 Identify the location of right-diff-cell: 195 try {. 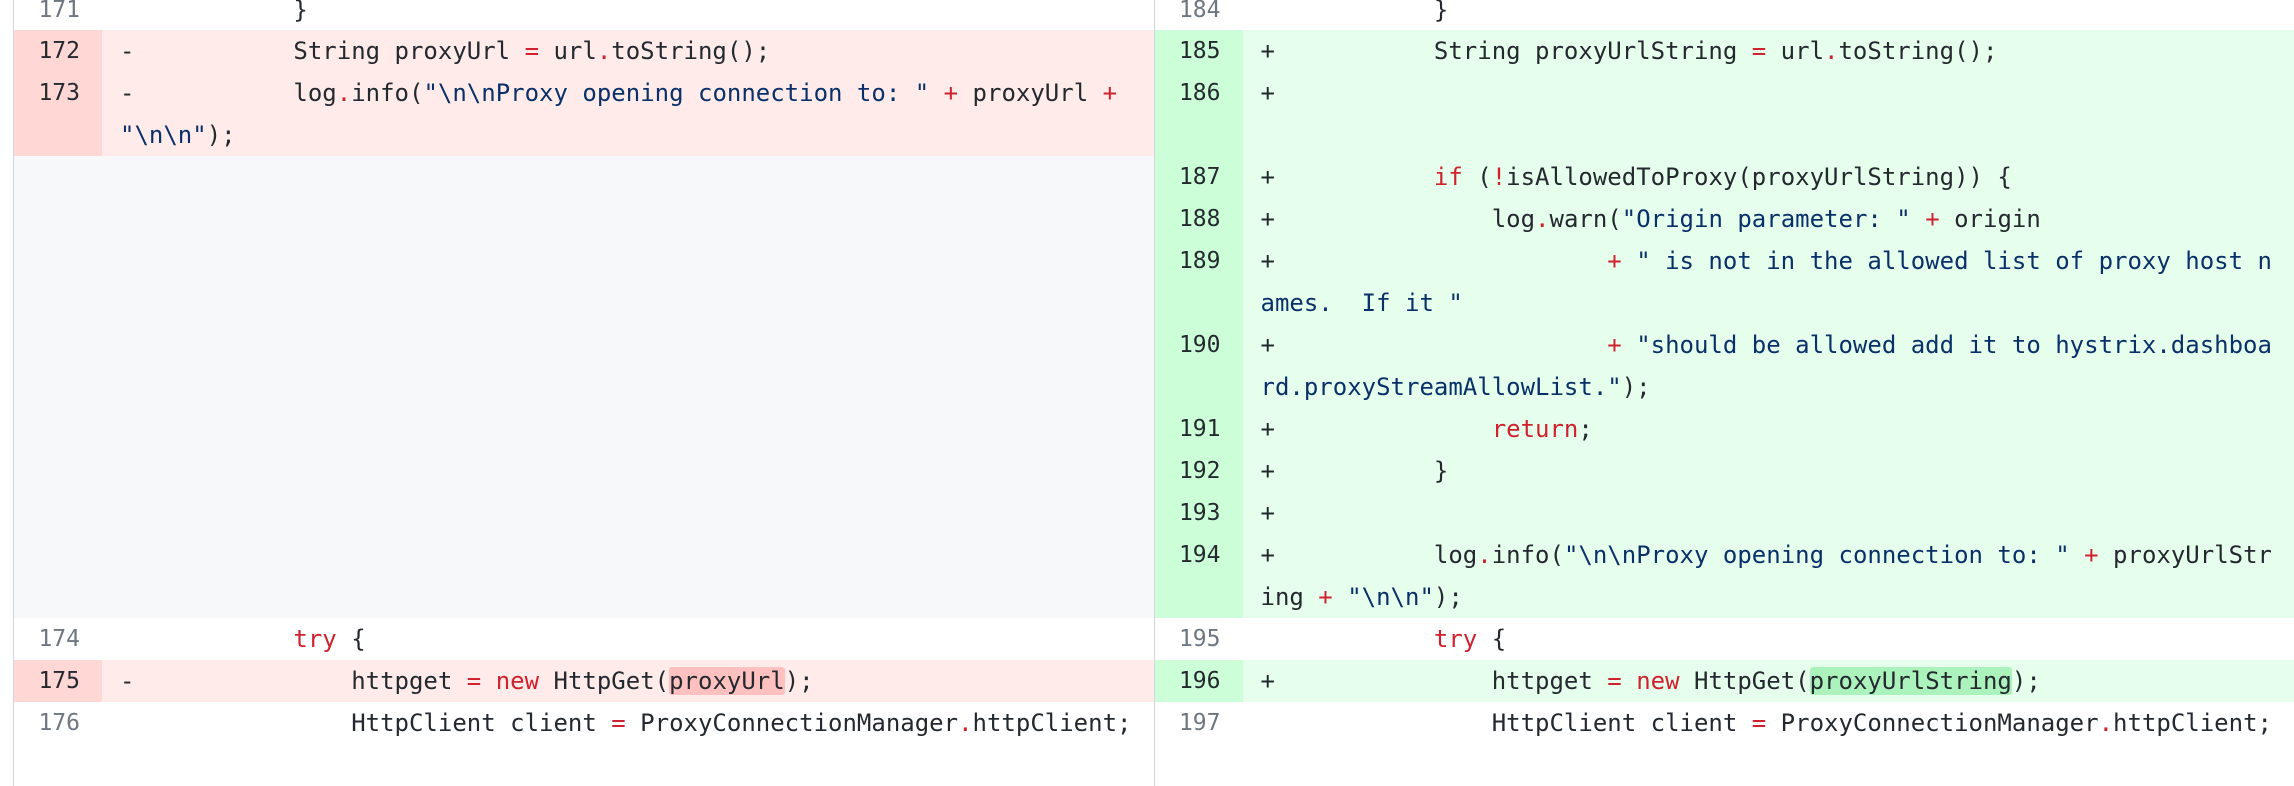
(1724, 639).